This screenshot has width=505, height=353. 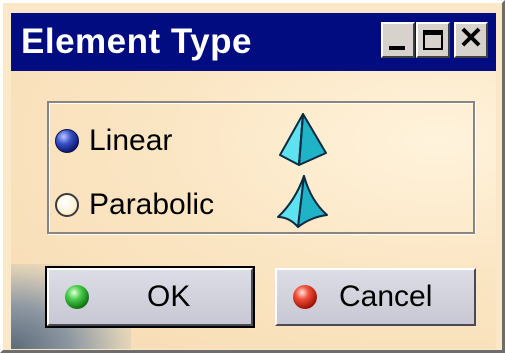 What do you see at coordinates (136, 41) in the screenshot?
I see `window-title: Element Type` at bounding box center [136, 41].